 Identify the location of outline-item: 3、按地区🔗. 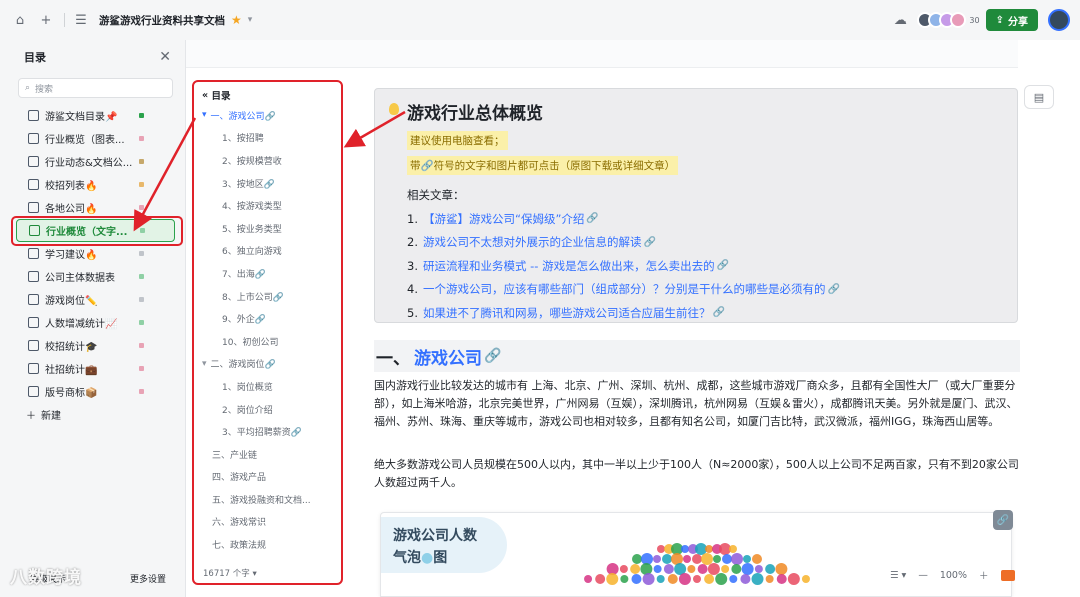
(267, 183).